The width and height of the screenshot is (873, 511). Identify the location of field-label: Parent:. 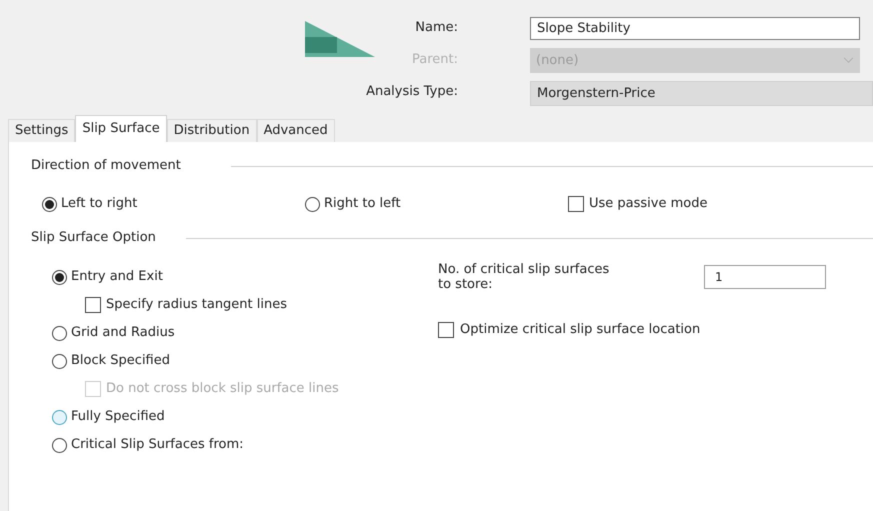
(435, 60).